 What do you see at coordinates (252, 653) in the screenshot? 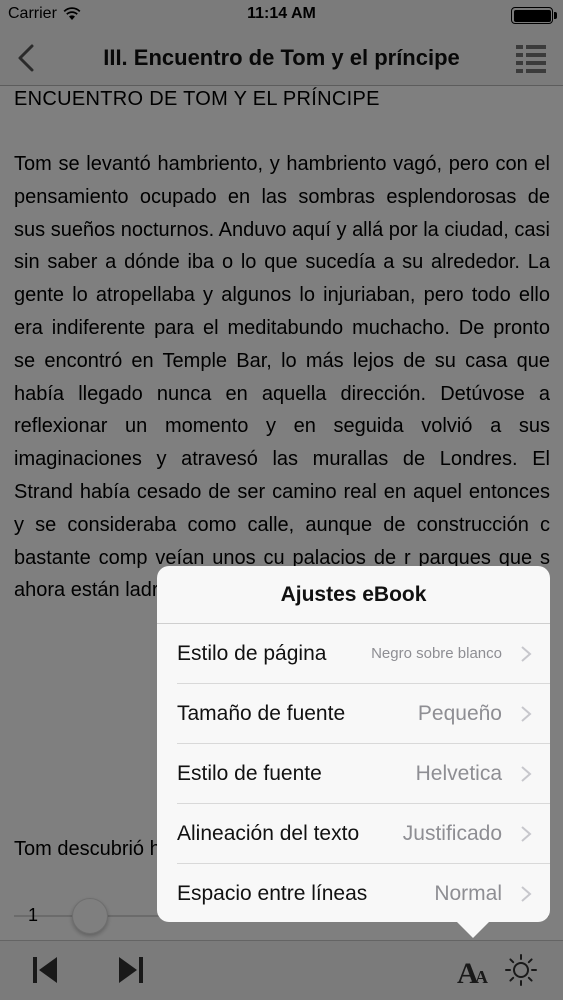
I see `setting-label: Estilo de página` at bounding box center [252, 653].